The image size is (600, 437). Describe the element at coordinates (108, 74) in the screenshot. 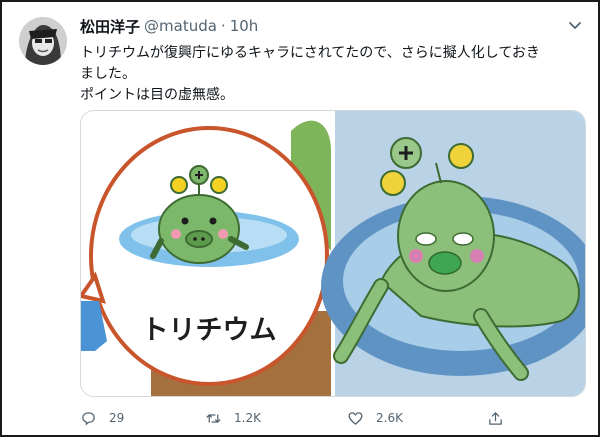

I see `tweet-text-line: ました。` at that location.